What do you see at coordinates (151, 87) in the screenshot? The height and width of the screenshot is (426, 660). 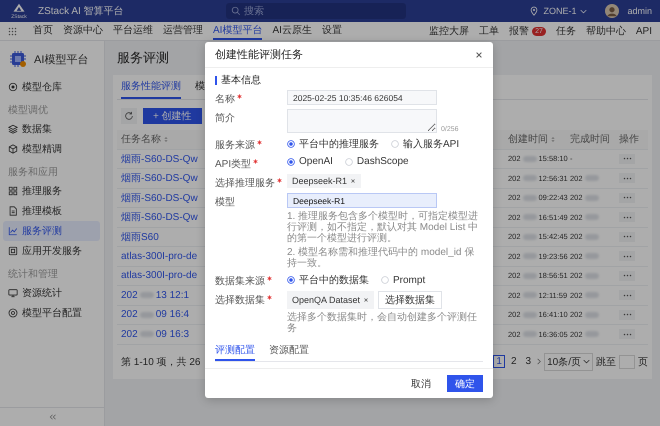 I see `tab: 服务性能评测` at bounding box center [151, 87].